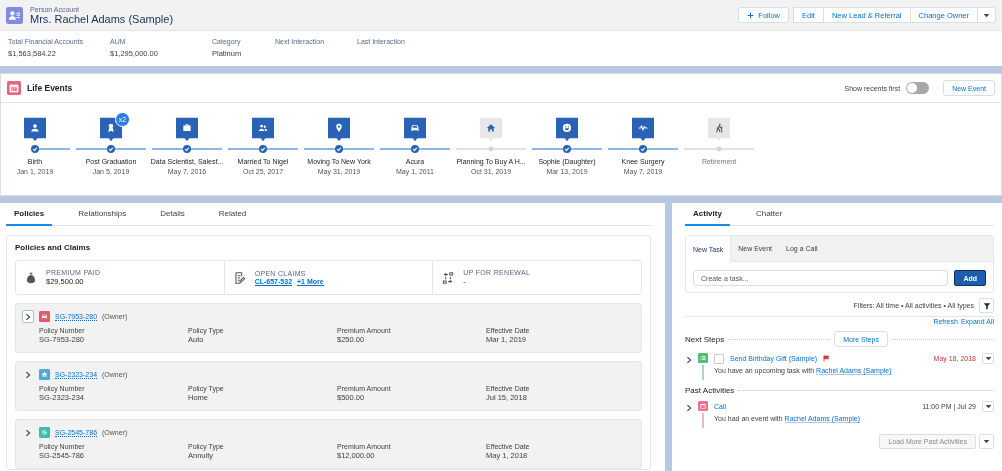 Image resolution: width=1002 pixels, height=471 pixels. I want to click on tab: Relationships, so click(102, 214).